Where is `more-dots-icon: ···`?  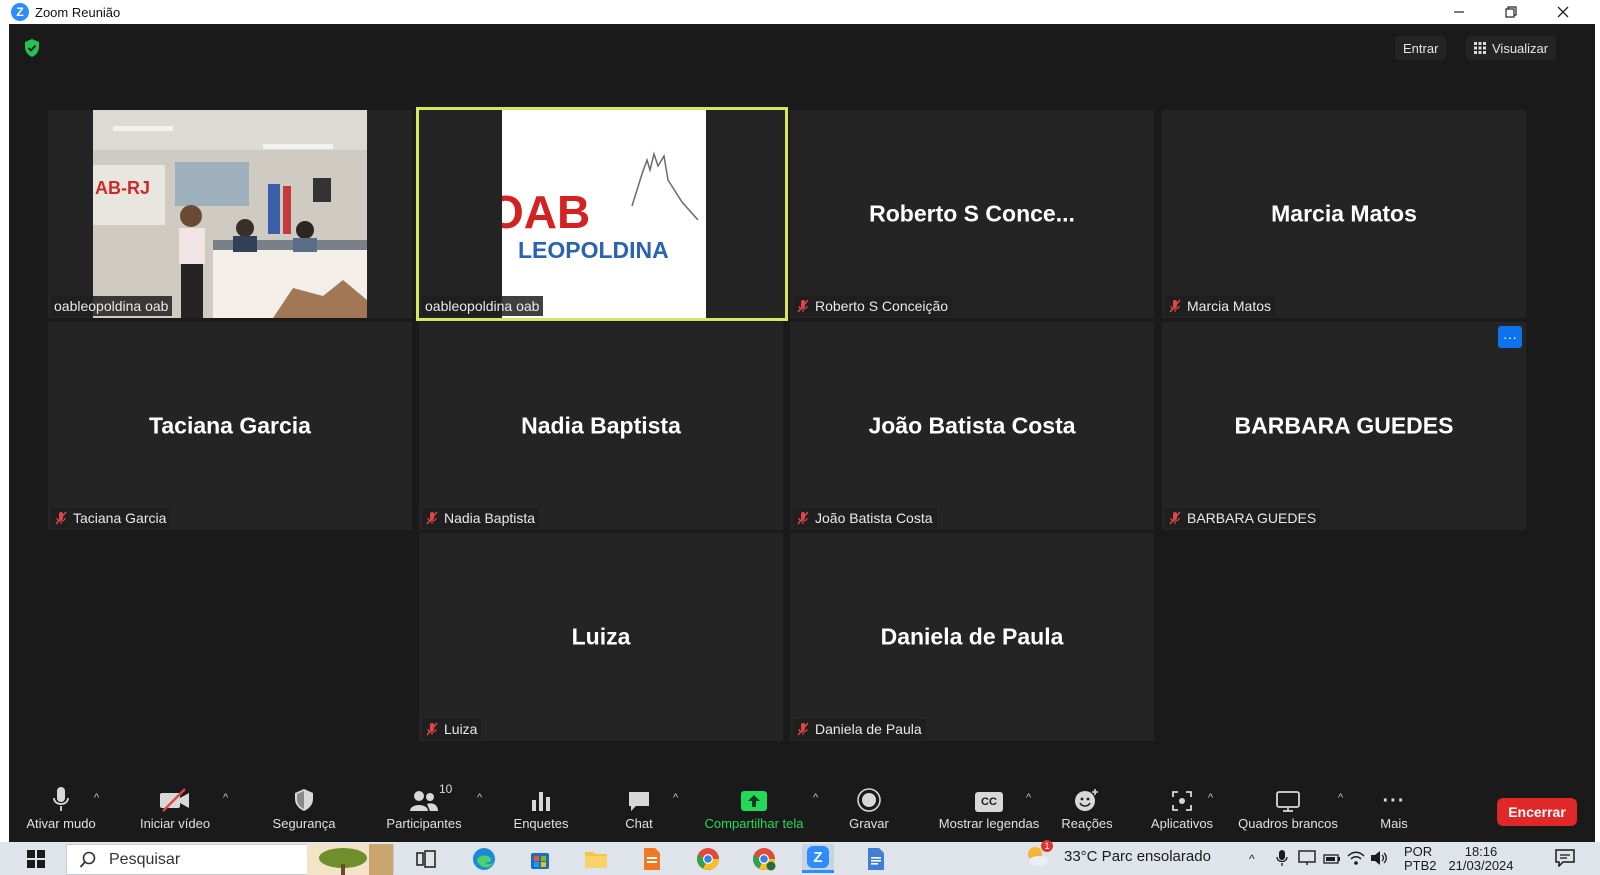 more-dots-icon: ··· is located at coordinates (1394, 801).